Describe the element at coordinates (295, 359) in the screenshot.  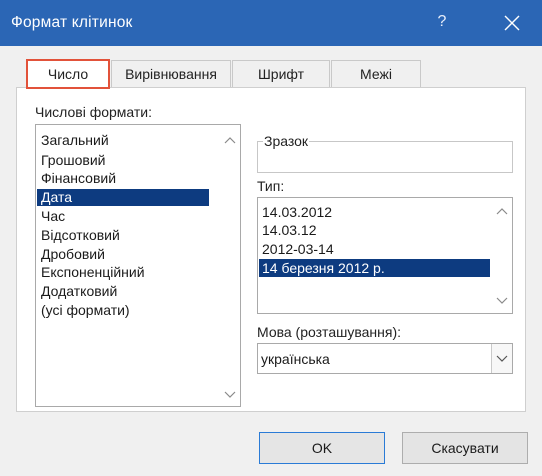
I see `locale-value: українська` at that location.